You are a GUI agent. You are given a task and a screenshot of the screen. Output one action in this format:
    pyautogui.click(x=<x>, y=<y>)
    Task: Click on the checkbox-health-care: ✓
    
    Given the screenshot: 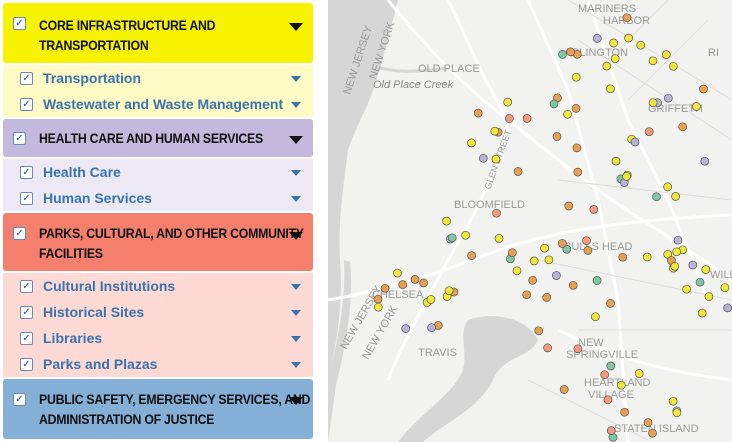 What is the action you would take?
    pyautogui.click(x=26, y=172)
    